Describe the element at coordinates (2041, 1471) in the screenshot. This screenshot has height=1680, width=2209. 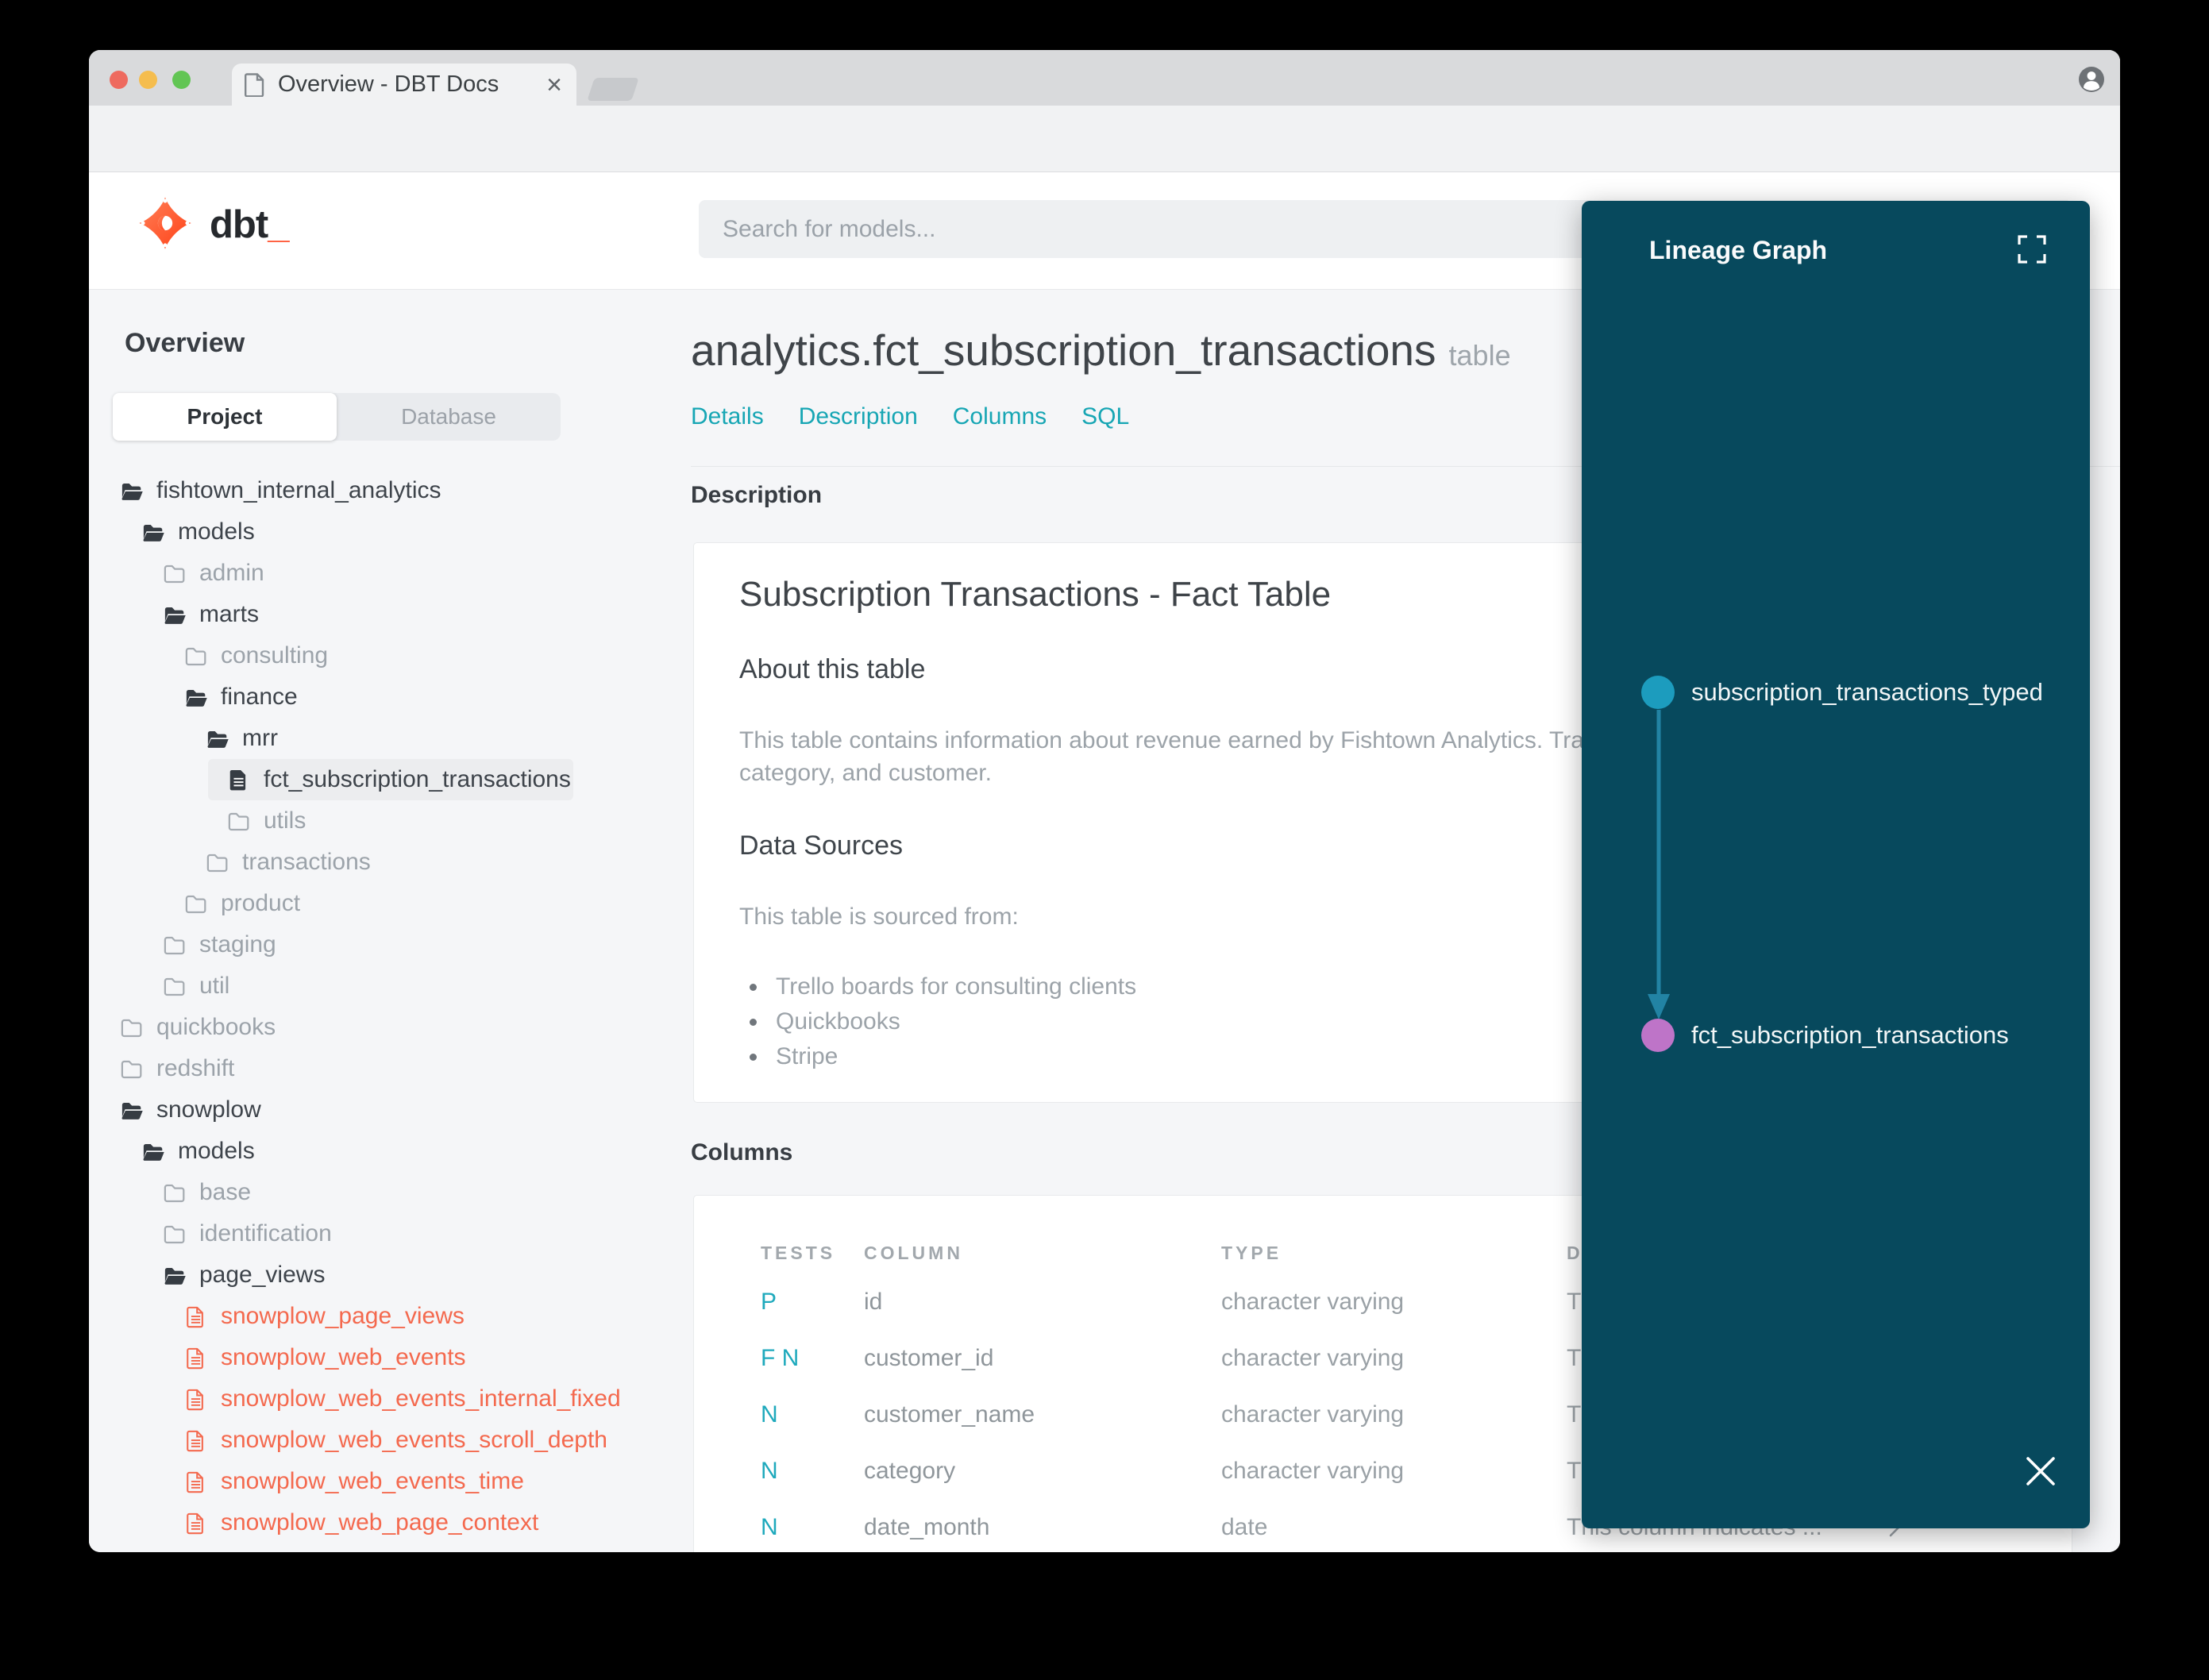
I see `close-icon` at that location.